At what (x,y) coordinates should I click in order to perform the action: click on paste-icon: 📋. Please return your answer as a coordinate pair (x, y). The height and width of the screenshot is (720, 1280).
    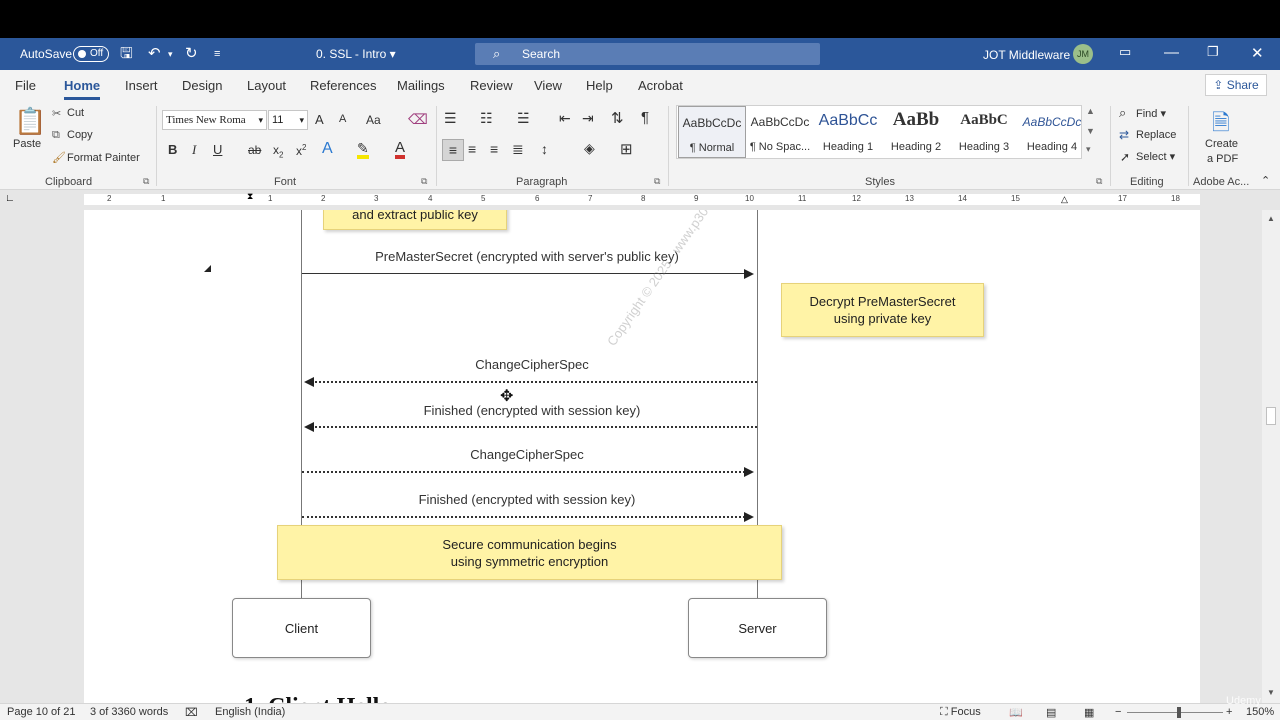
    Looking at the image, I should click on (30, 121).